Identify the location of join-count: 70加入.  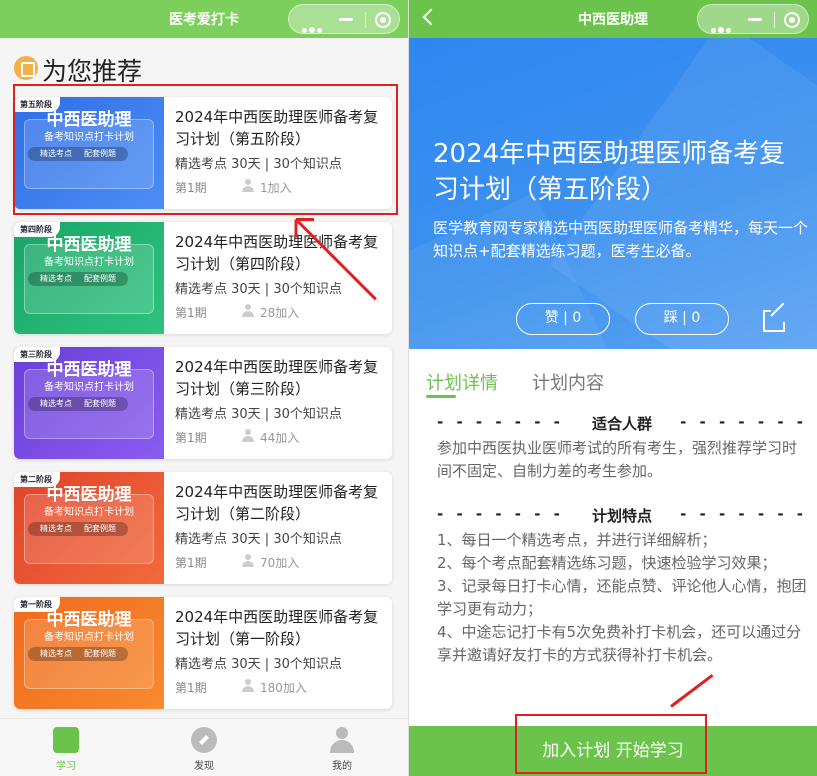
(280, 563).